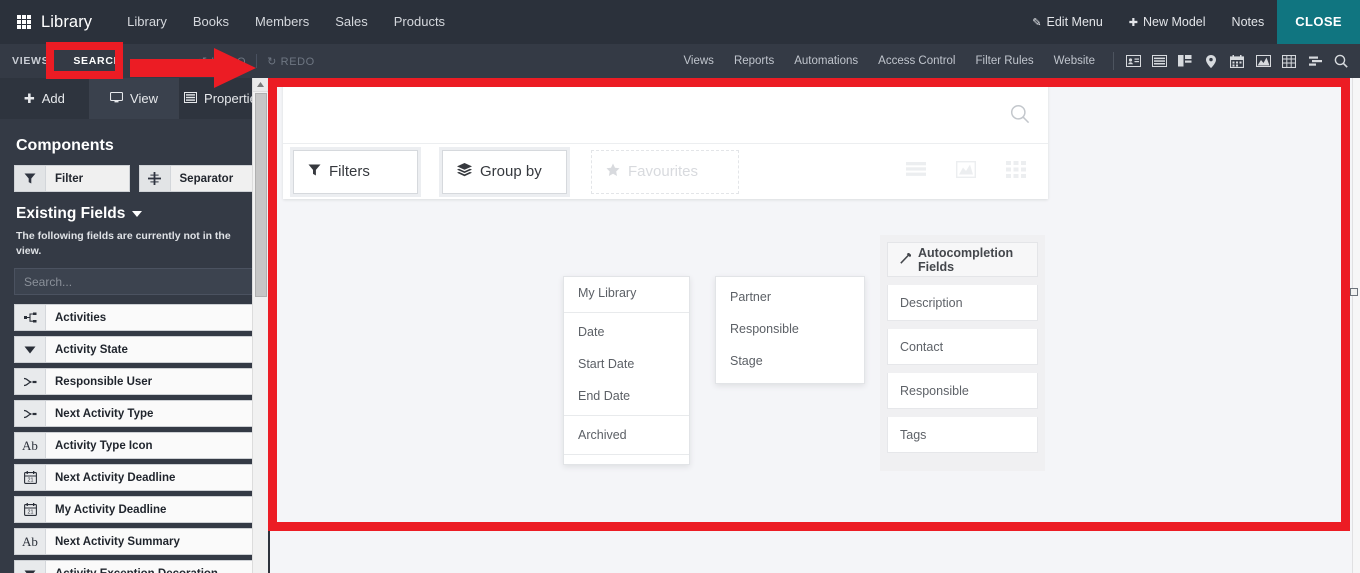 The image size is (1360, 573). Describe the element at coordinates (147, 22) in the screenshot. I see `topnav-item-library: Library` at that location.